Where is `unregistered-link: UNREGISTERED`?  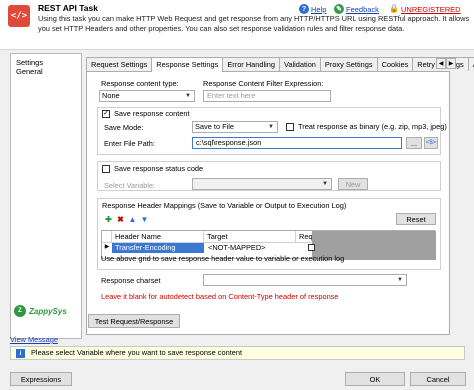
unregistered-link: UNREGISTERED is located at coordinates (431, 9).